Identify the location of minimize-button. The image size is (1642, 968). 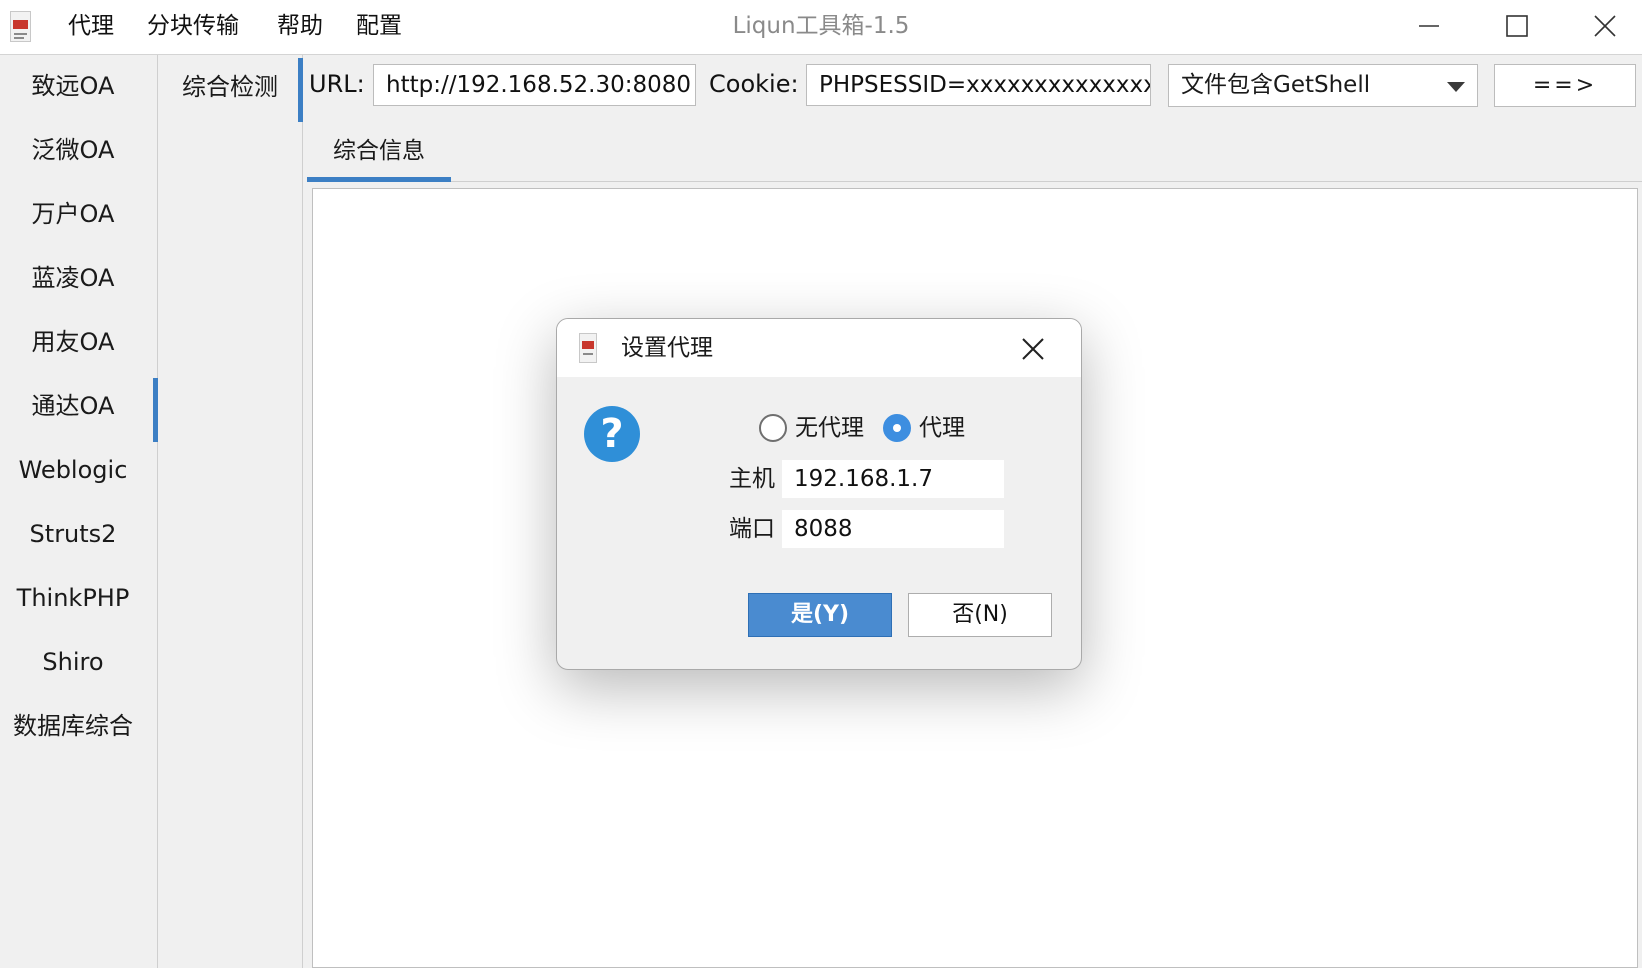
(1428, 26).